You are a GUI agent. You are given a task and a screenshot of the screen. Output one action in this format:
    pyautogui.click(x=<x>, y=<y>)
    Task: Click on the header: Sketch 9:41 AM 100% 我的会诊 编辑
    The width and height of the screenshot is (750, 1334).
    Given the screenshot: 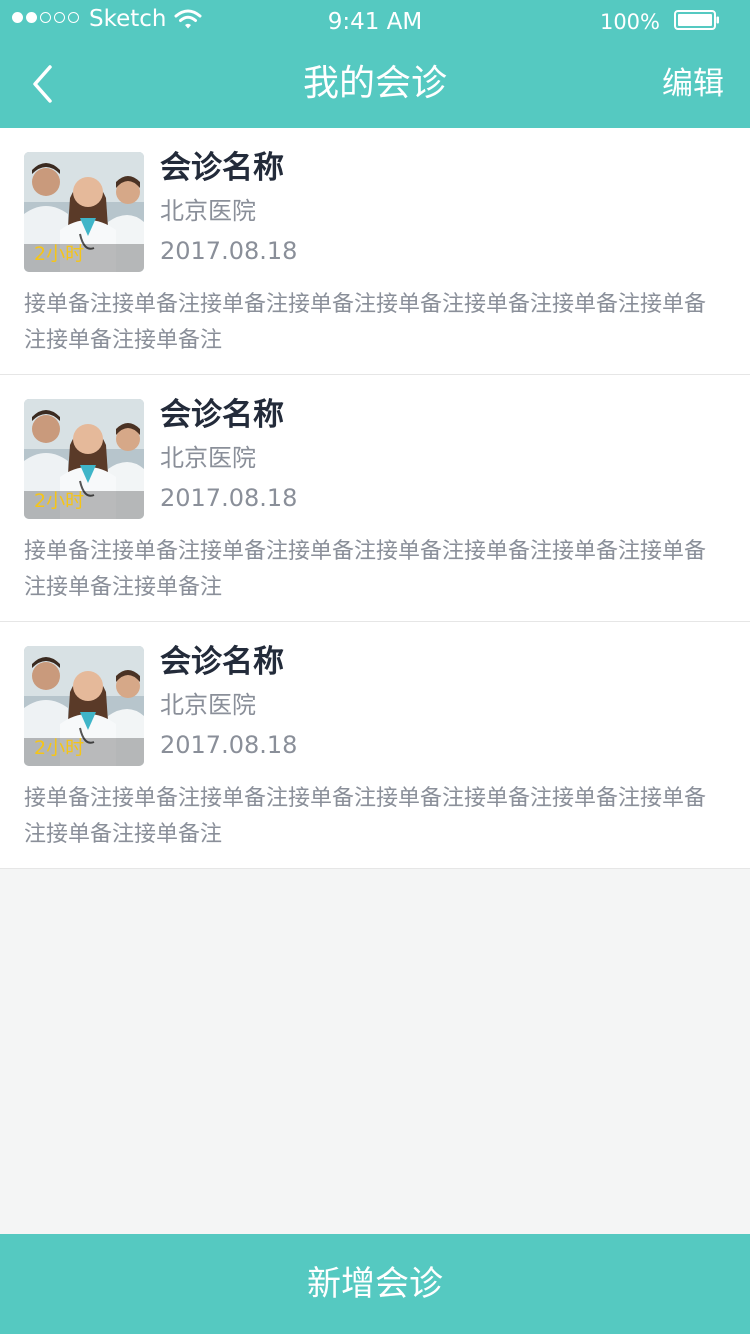 What is the action you would take?
    pyautogui.click(x=375, y=64)
    